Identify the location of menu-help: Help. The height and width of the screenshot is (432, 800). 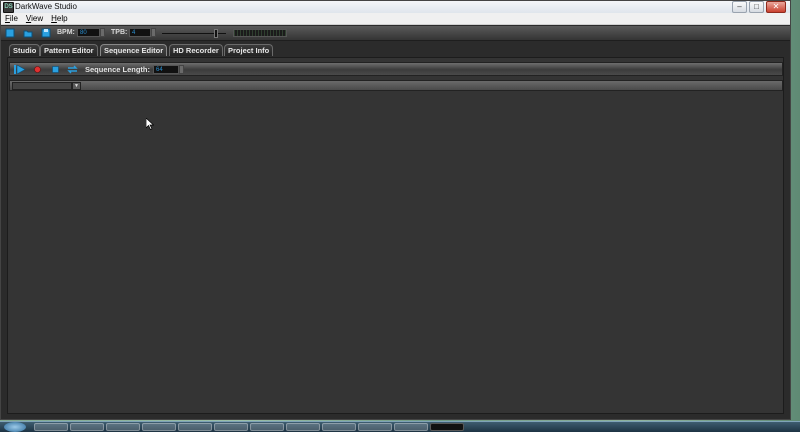
(59, 18).